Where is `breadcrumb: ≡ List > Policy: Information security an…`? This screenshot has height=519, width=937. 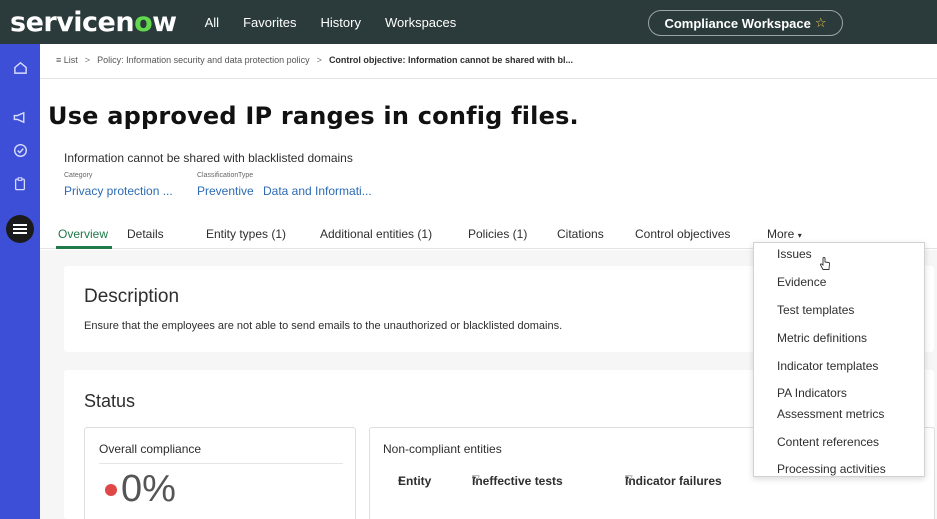 breadcrumb: ≡ List > Policy: Information security an… is located at coordinates (314, 60).